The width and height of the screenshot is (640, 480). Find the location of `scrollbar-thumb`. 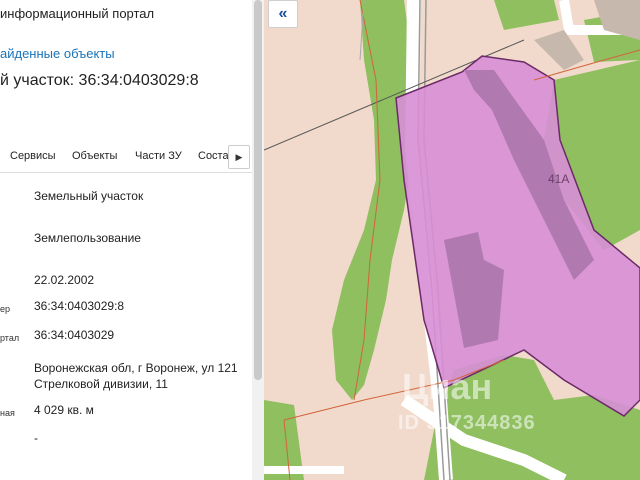

scrollbar-thumb is located at coordinates (258, 190).